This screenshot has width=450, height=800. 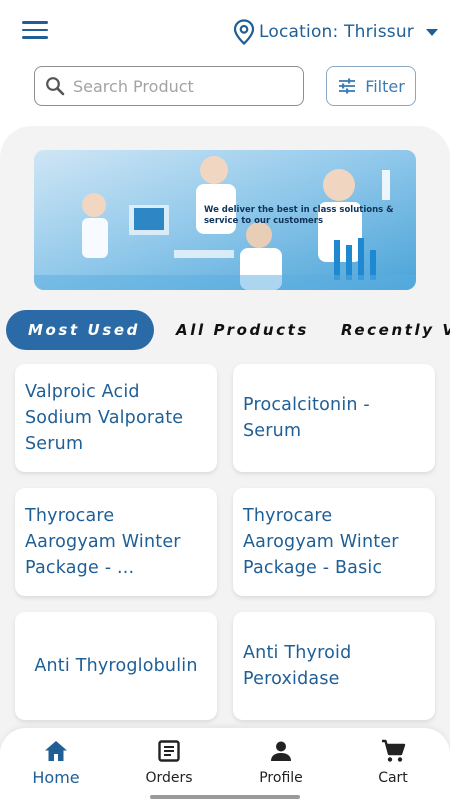 What do you see at coordinates (432, 32) in the screenshot?
I see `caret-down-icon` at bounding box center [432, 32].